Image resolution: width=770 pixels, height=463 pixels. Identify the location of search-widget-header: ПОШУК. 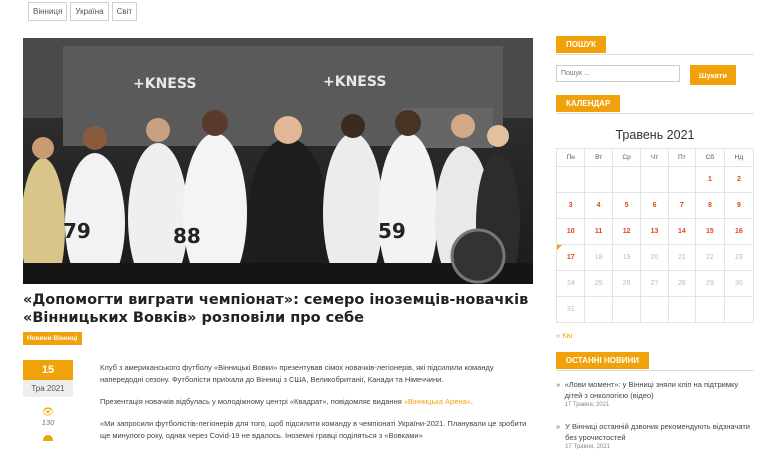
(655, 45).